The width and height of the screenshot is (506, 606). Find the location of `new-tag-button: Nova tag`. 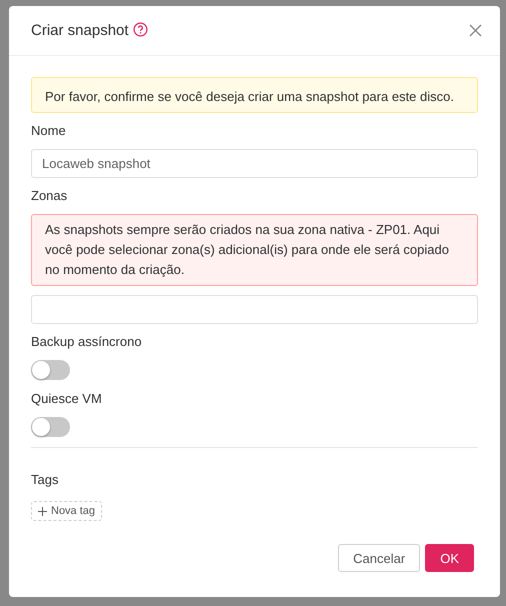

new-tag-button: Nova tag is located at coordinates (66, 511).